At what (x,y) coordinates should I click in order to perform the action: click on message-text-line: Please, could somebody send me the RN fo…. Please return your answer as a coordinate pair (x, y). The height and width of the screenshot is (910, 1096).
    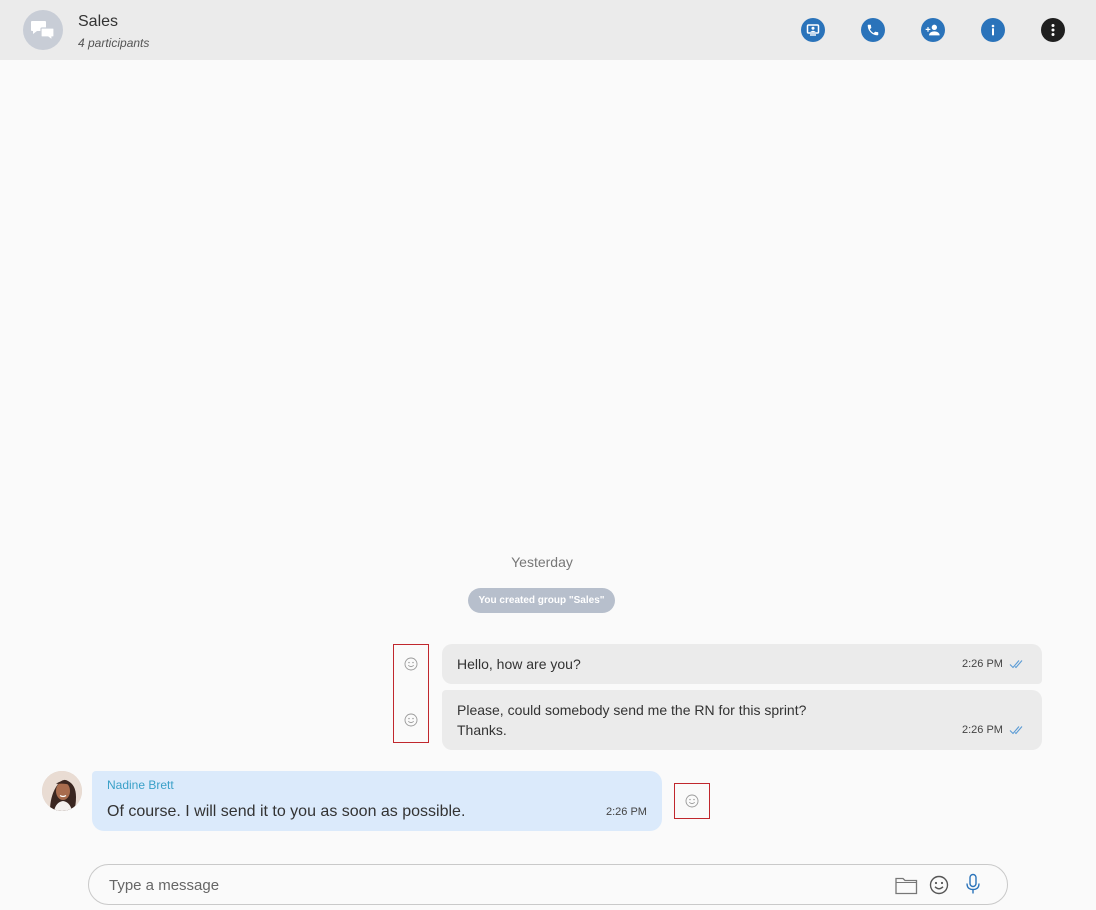
    Looking at the image, I should click on (632, 710).